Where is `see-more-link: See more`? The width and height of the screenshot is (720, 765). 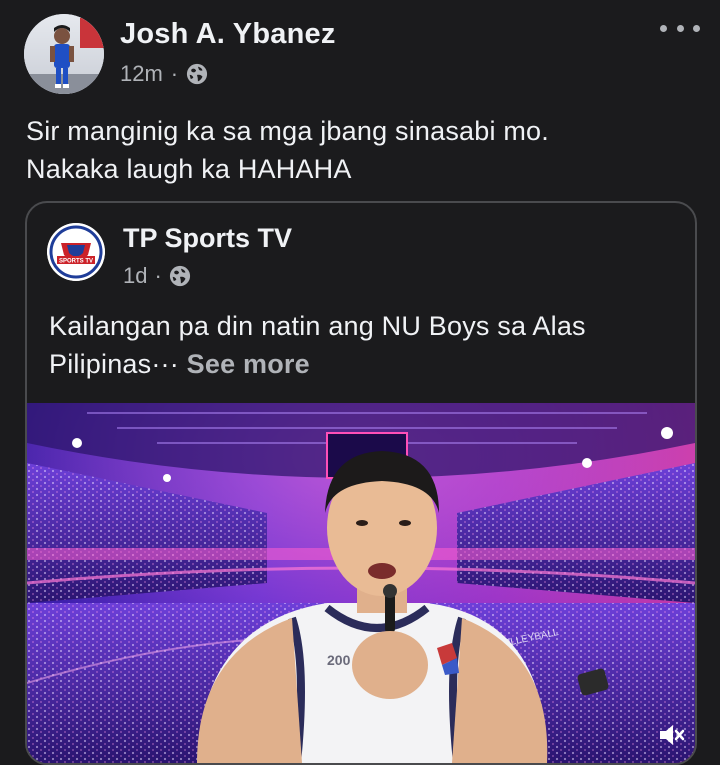 see-more-link: See more is located at coordinates (248, 364).